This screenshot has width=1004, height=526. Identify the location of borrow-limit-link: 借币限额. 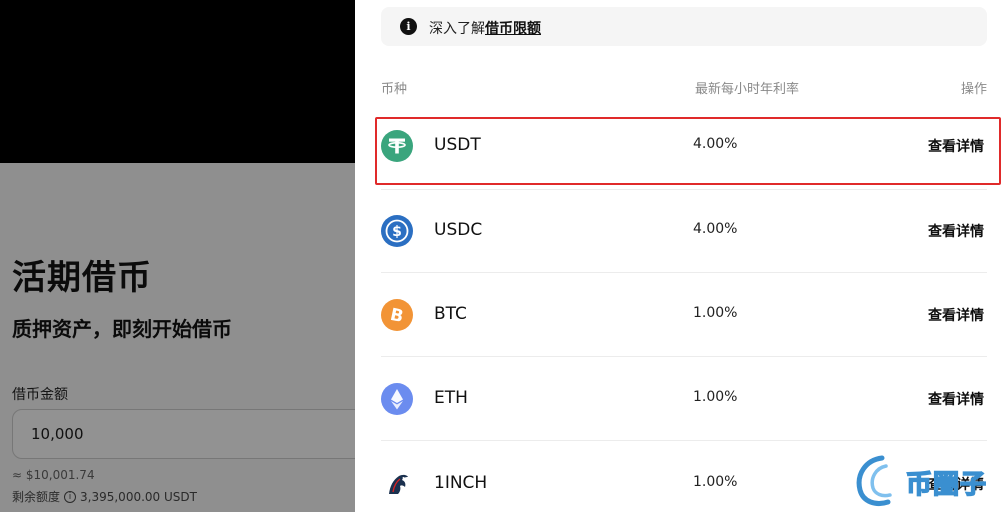
(513, 29).